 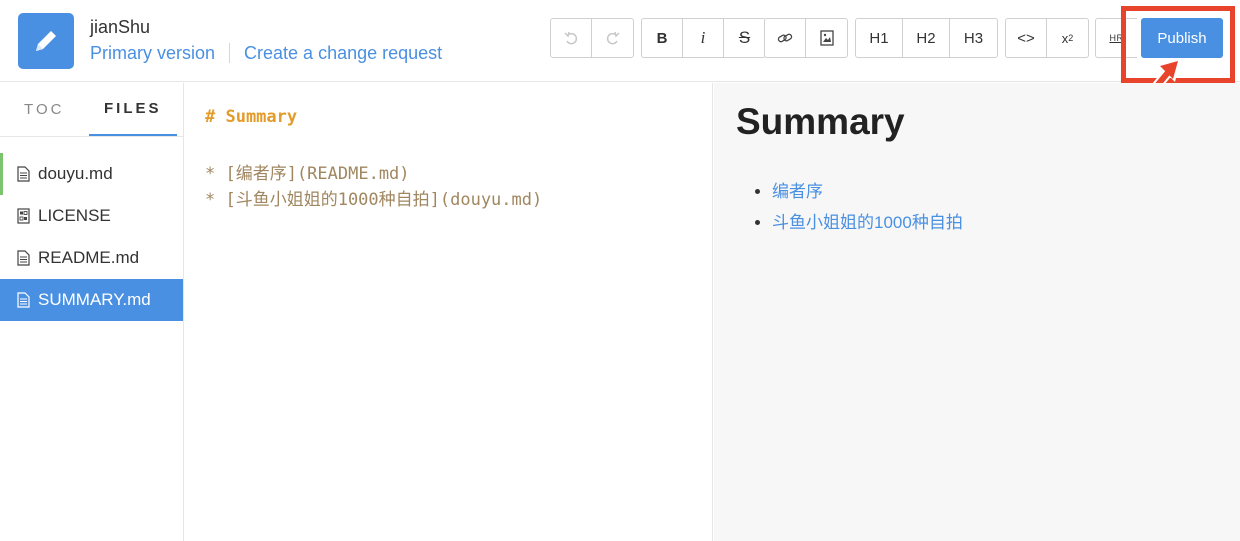 I want to click on create-change-request-link: Create a change request, so click(x=343, y=53).